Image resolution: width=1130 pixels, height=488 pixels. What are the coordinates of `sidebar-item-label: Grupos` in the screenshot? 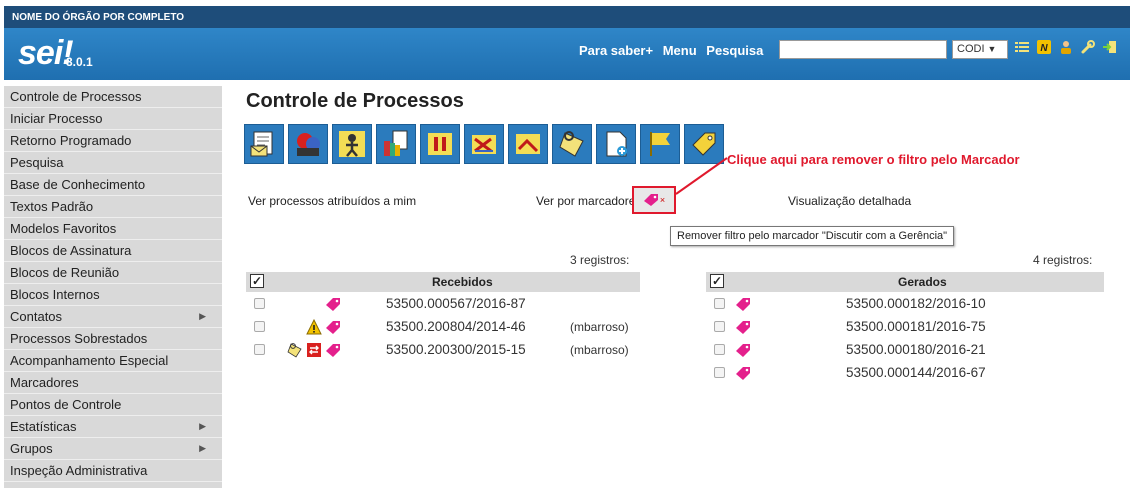 It's located at (31, 448).